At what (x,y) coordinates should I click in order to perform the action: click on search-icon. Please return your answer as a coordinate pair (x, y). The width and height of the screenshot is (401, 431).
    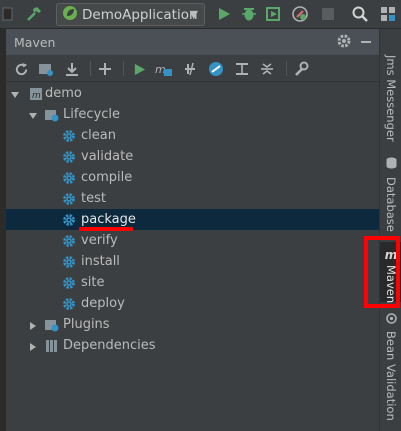
    Looking at the image, I should click on (360, 14).